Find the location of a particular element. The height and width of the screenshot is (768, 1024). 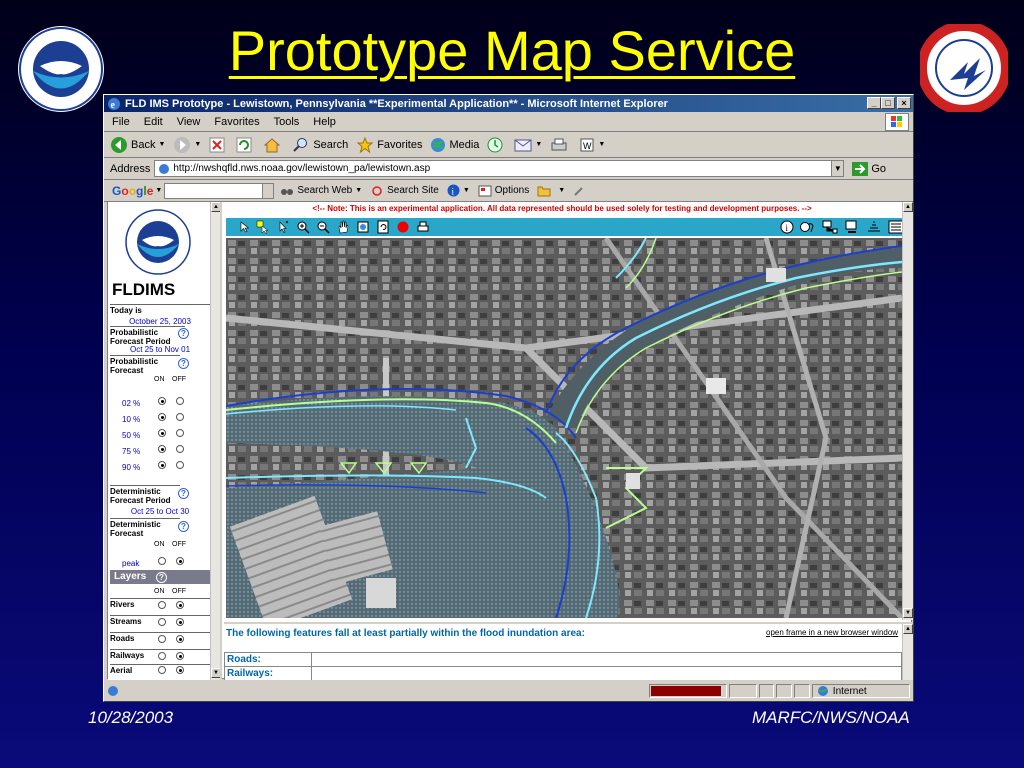

features-scrollbar: ▲ is located at coordinates (907, 652).